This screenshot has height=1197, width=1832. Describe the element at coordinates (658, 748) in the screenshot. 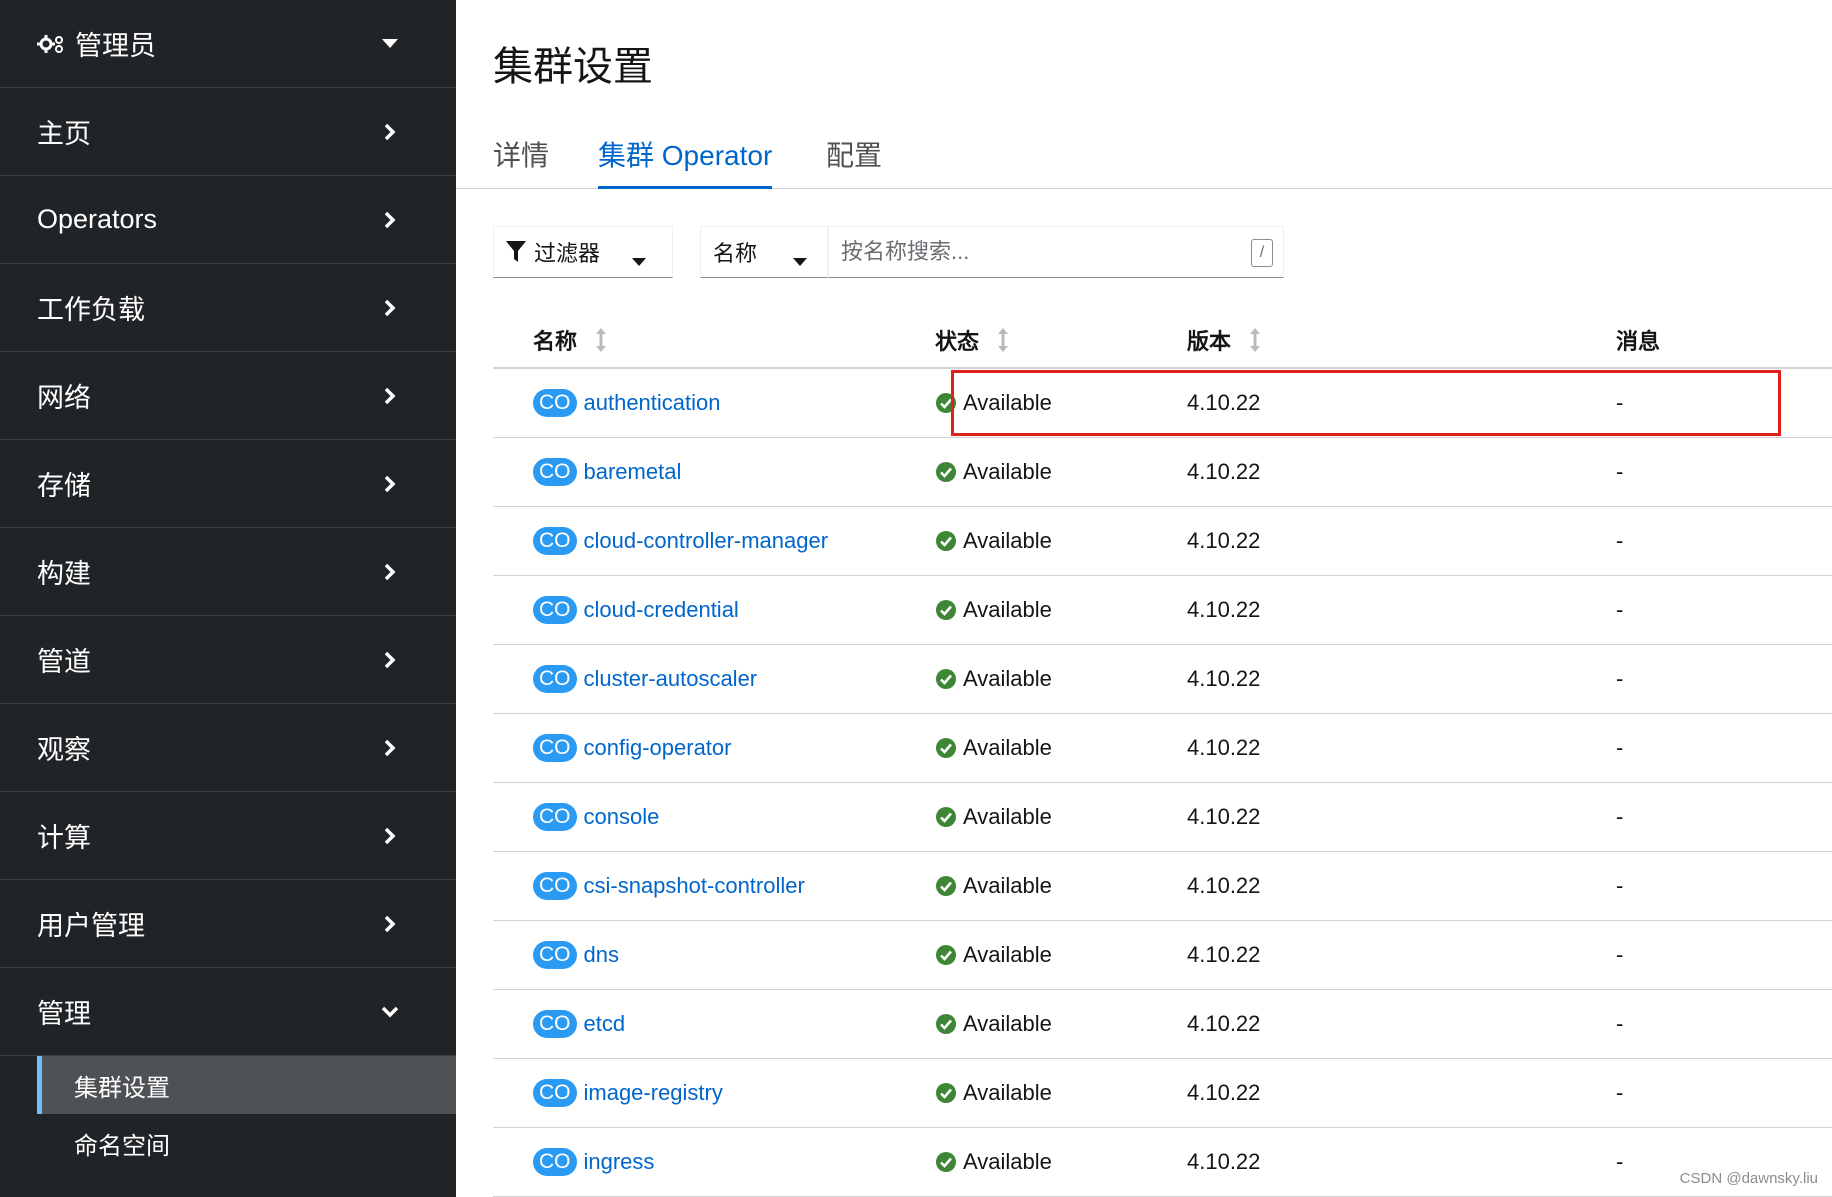

I see `operator-link: config-operator` at that location.